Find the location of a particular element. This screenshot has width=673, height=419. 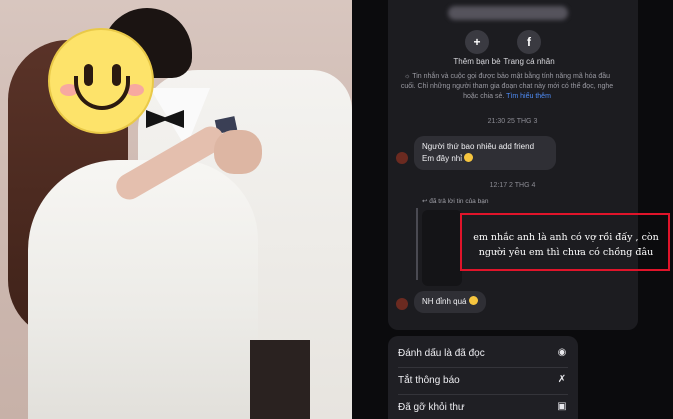

learn-more-link: Tìm hiểu thêm is located at coordinates (528, 96).